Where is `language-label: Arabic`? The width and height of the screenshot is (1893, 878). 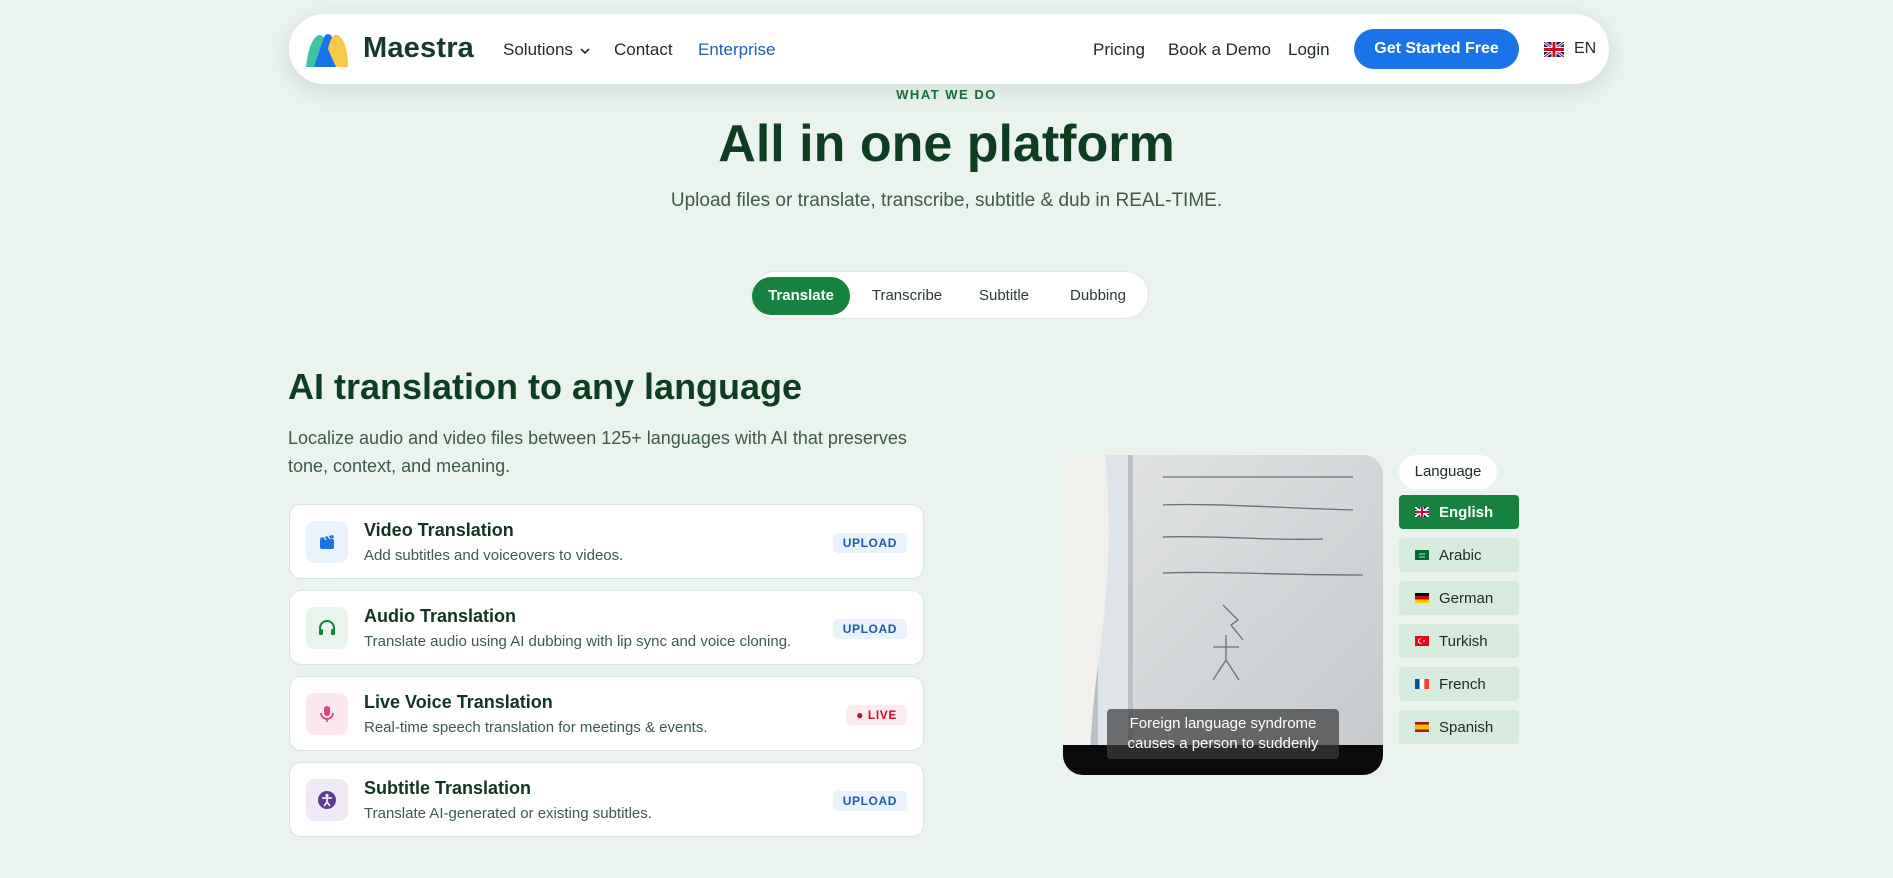
language-label: Arabic is located at coordinates (1460, 555).